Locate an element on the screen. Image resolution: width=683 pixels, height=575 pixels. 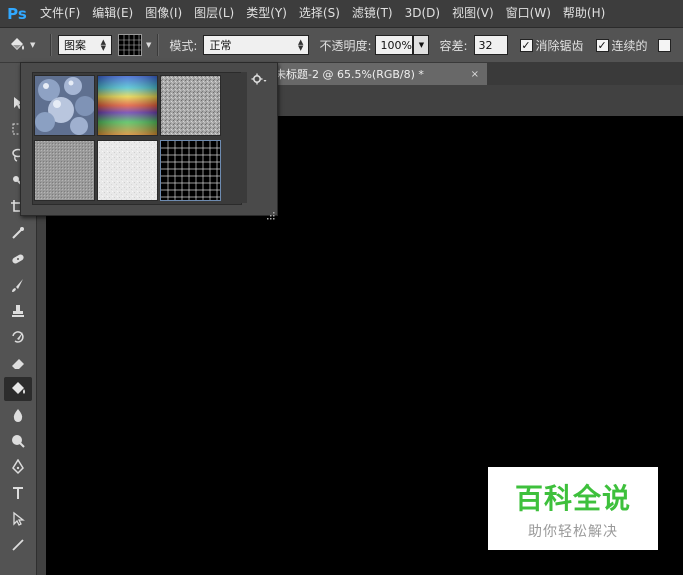
fill-source-select: 图案 ▲ ▼ is located at coordinates (85, 45).